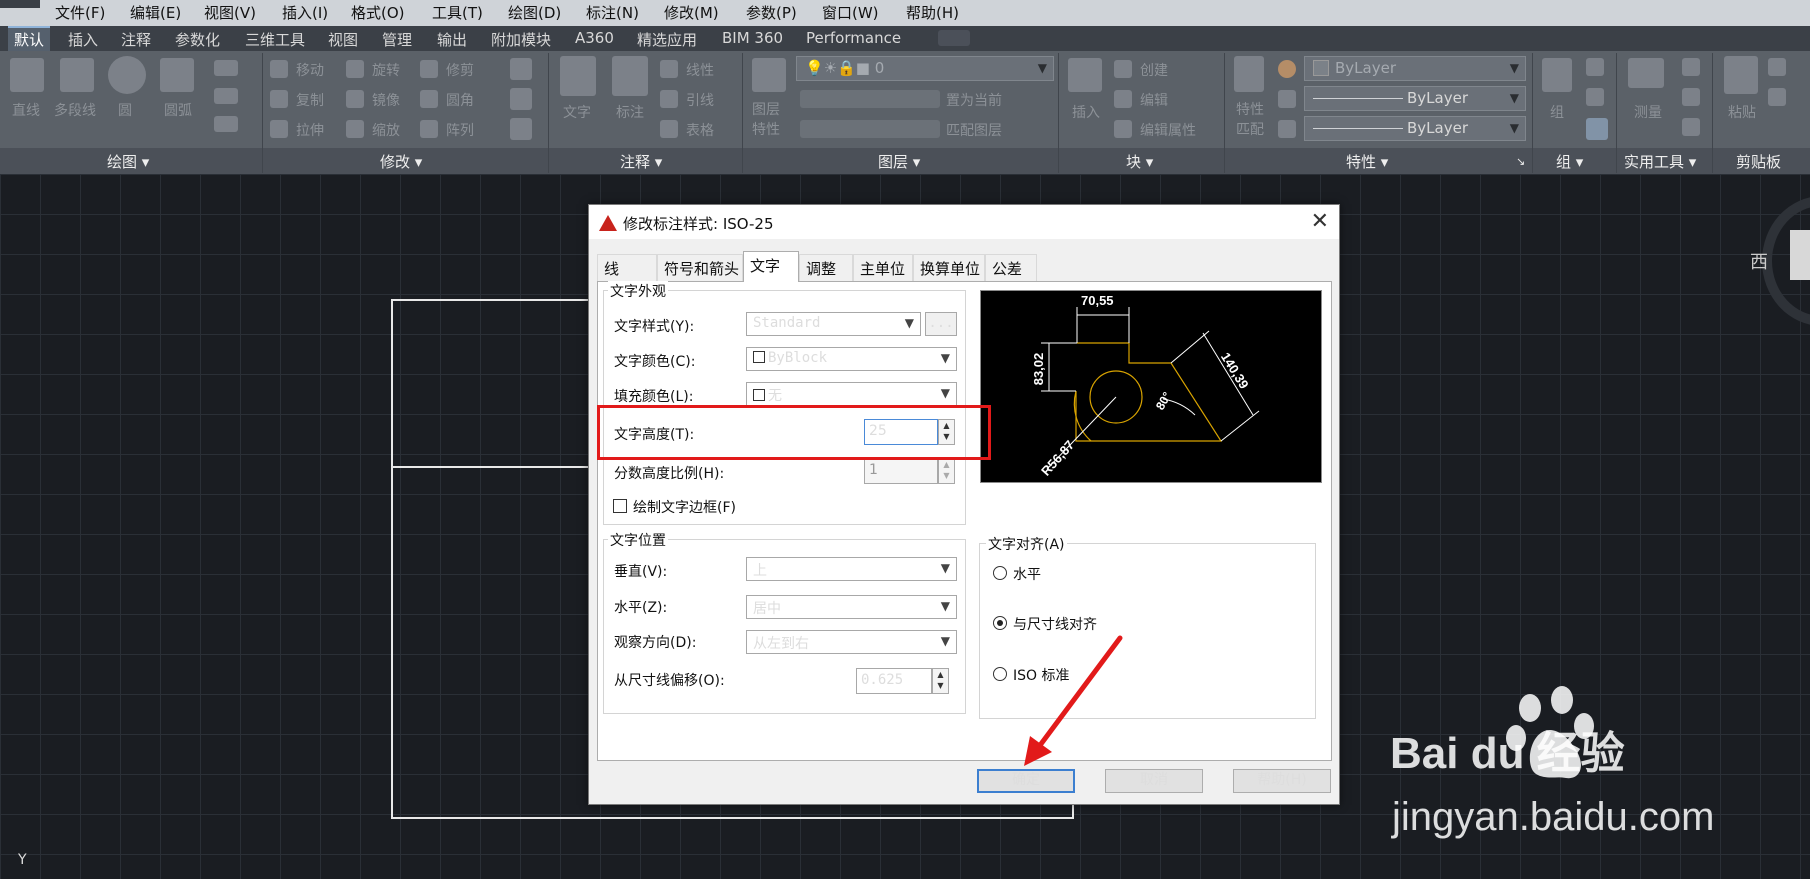 This screenshot has width=1810, height=879. Describe the element at coordinates (1027, 574) in the screenshot. I see `align-horizontal-label: 水平` at that location.